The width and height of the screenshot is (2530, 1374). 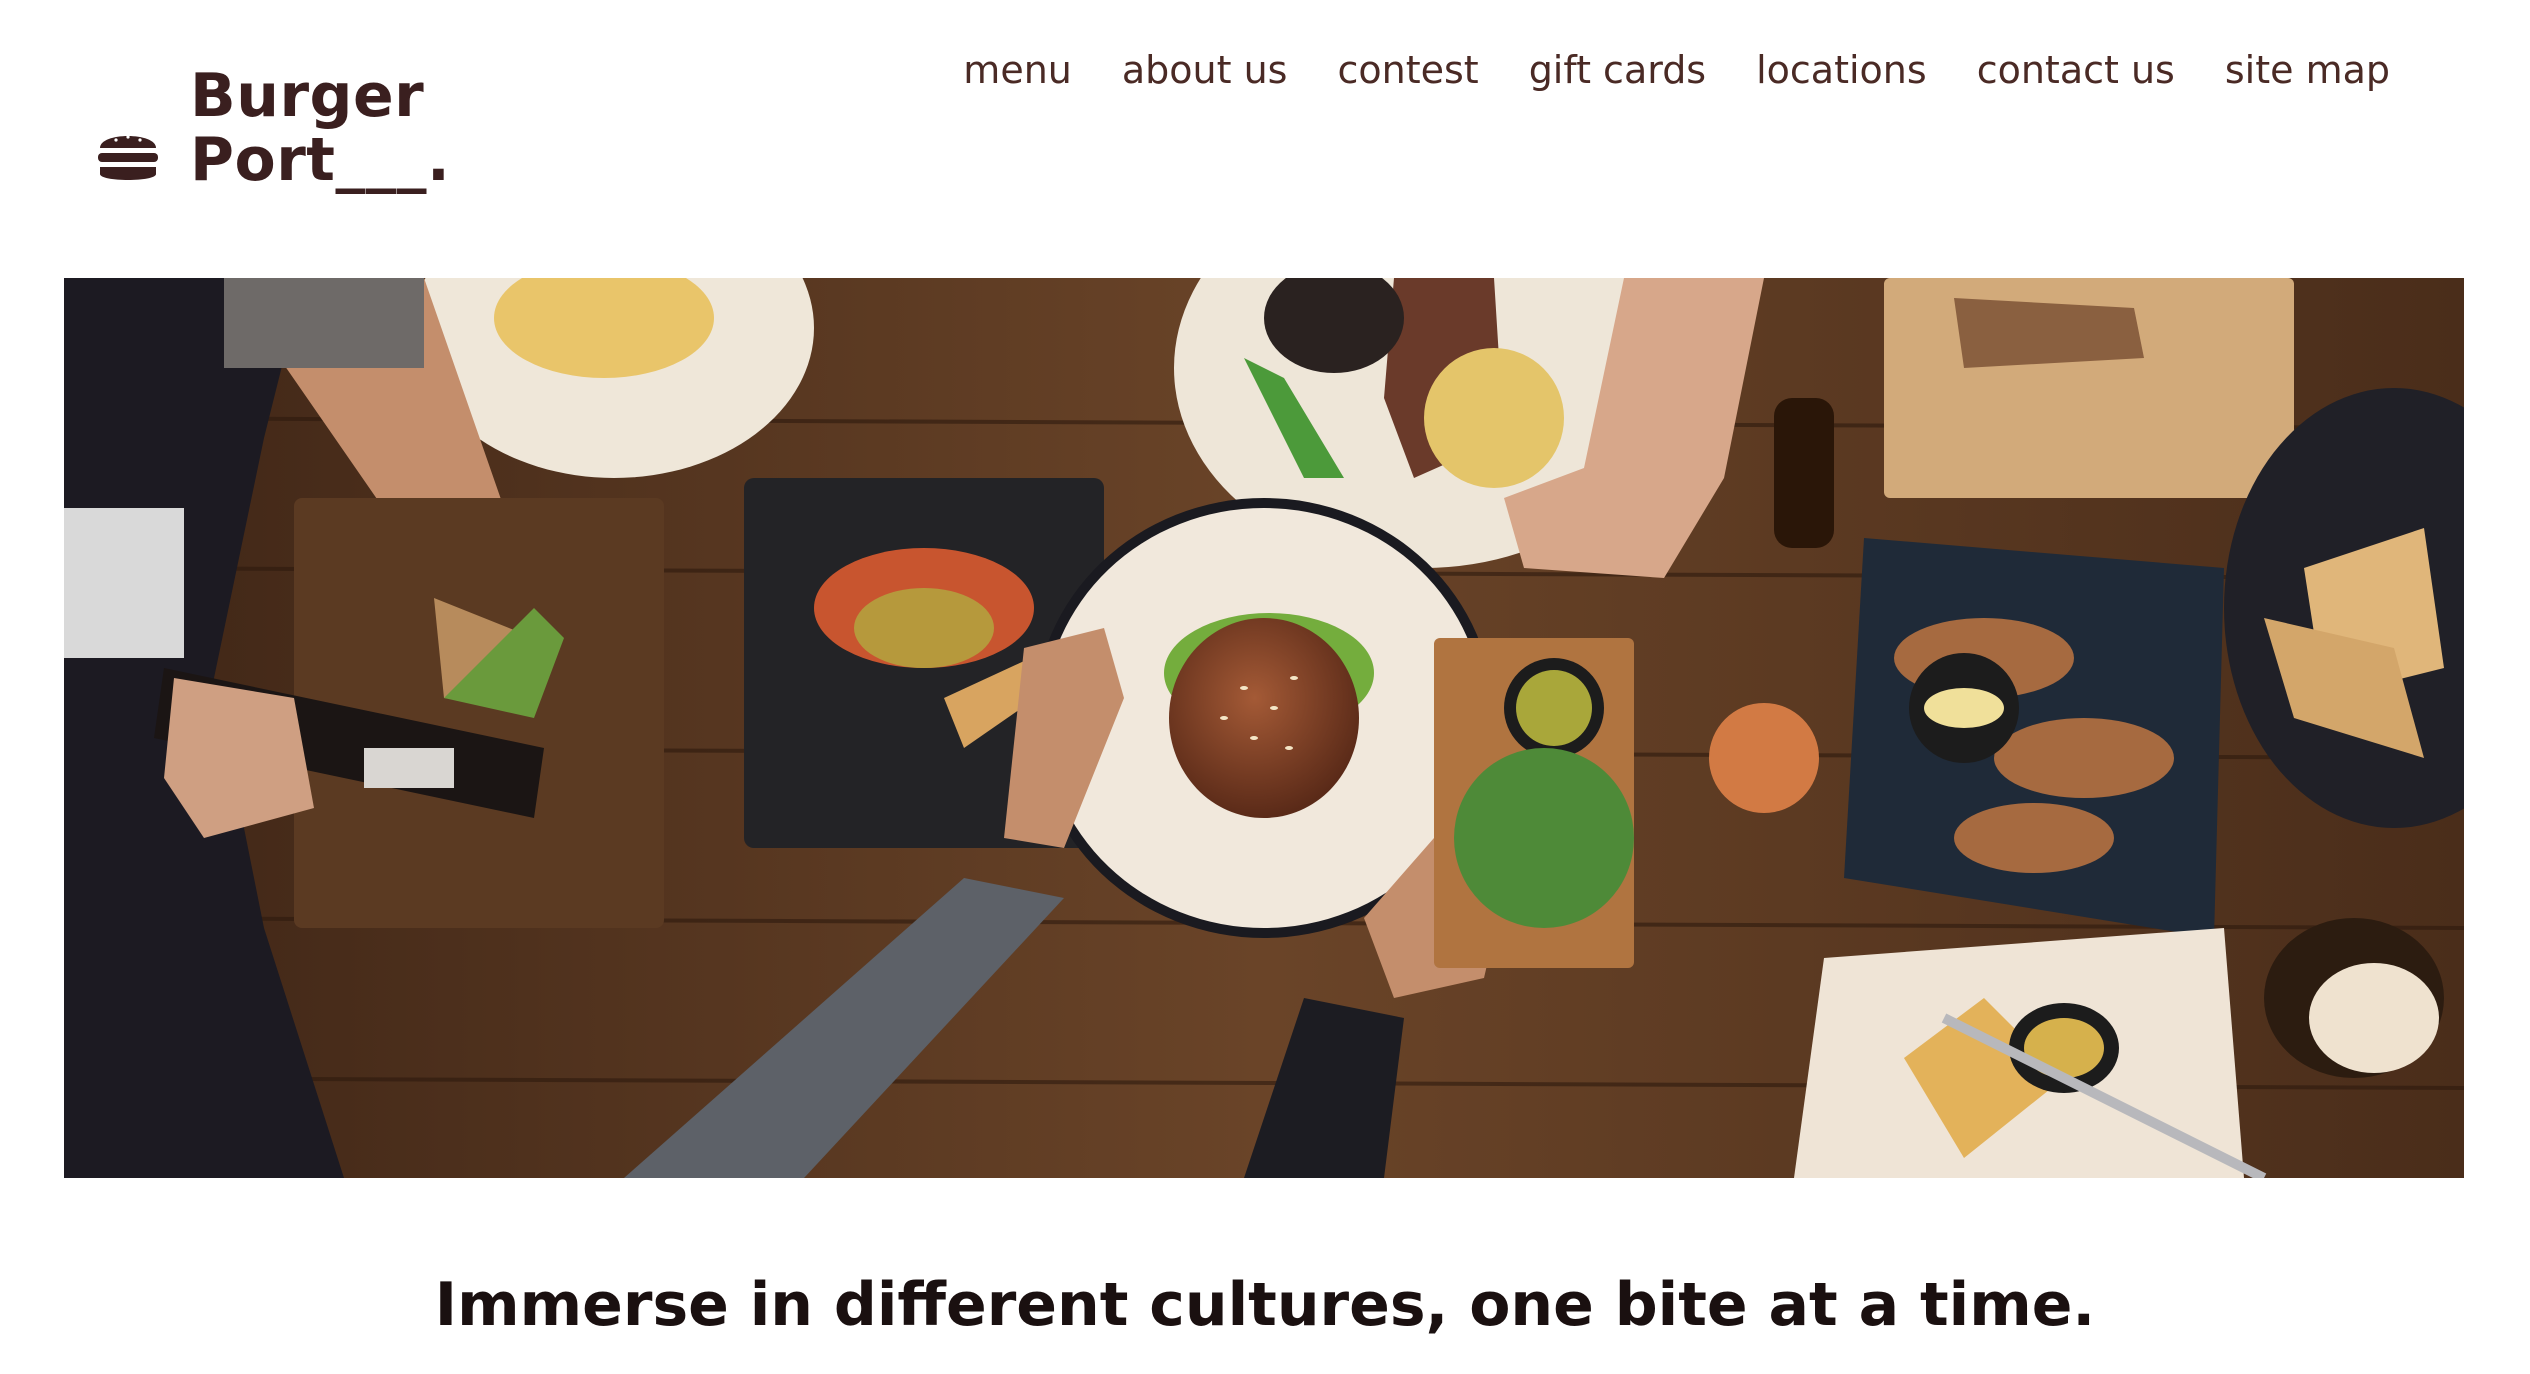 I want to click on nav-item-site-map: site map, so click(x=2307, y=70).